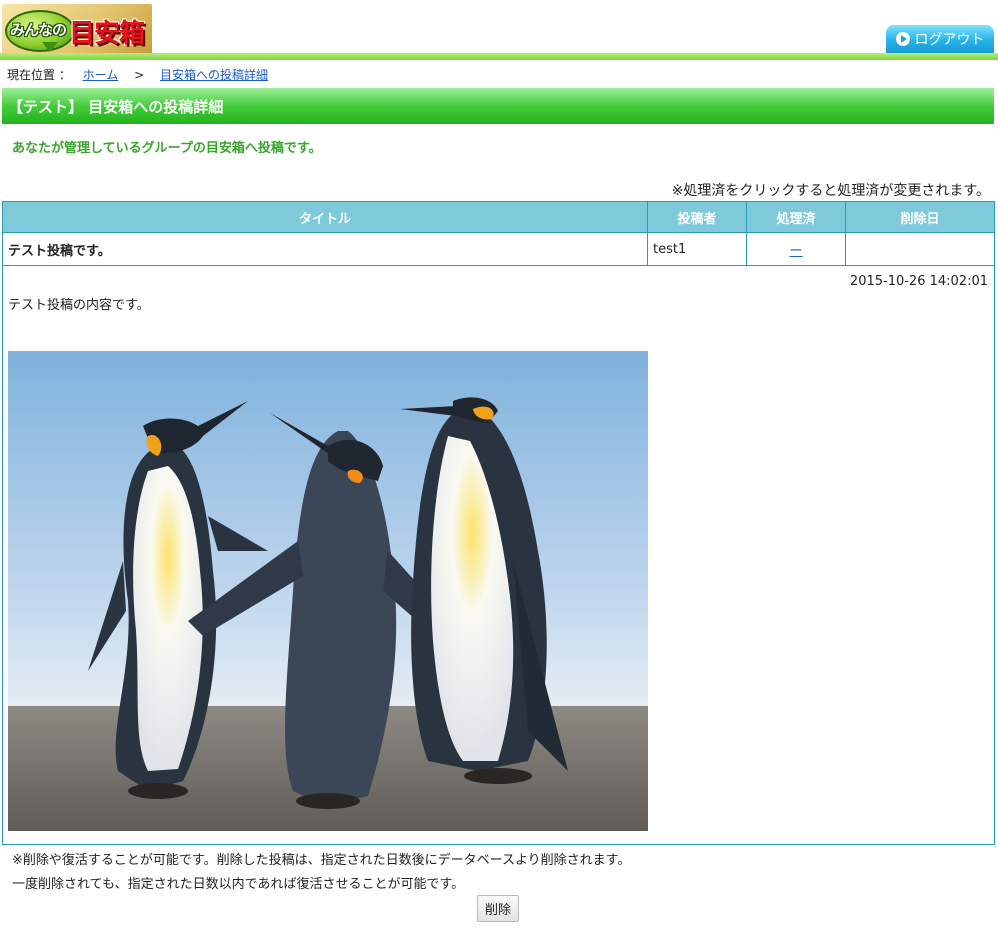 Image resolution: width=998 pixels, height=934 pixels. I want to click on breadcrumb-label: 現在位置 ：, so click(39, 75).